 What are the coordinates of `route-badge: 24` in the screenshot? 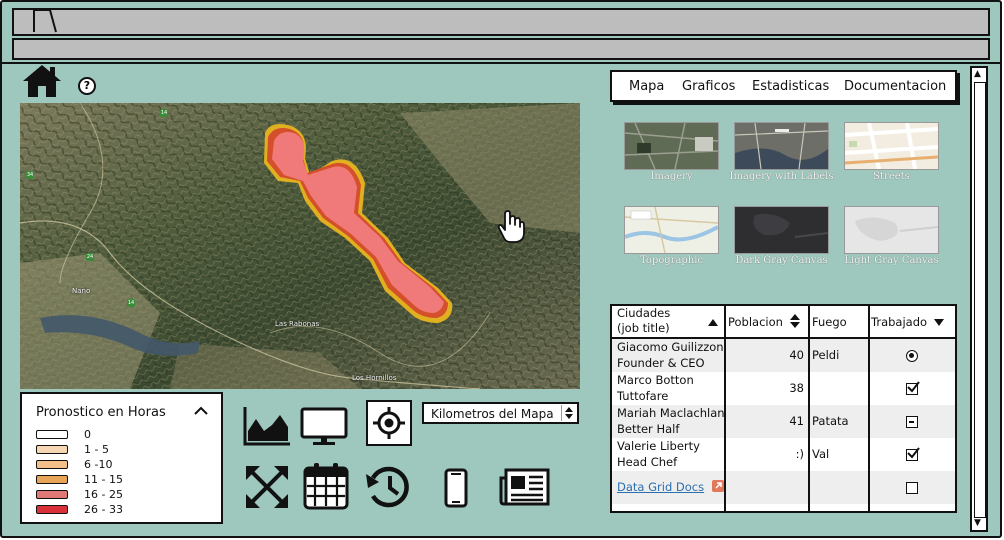 It's located at (90, 257).